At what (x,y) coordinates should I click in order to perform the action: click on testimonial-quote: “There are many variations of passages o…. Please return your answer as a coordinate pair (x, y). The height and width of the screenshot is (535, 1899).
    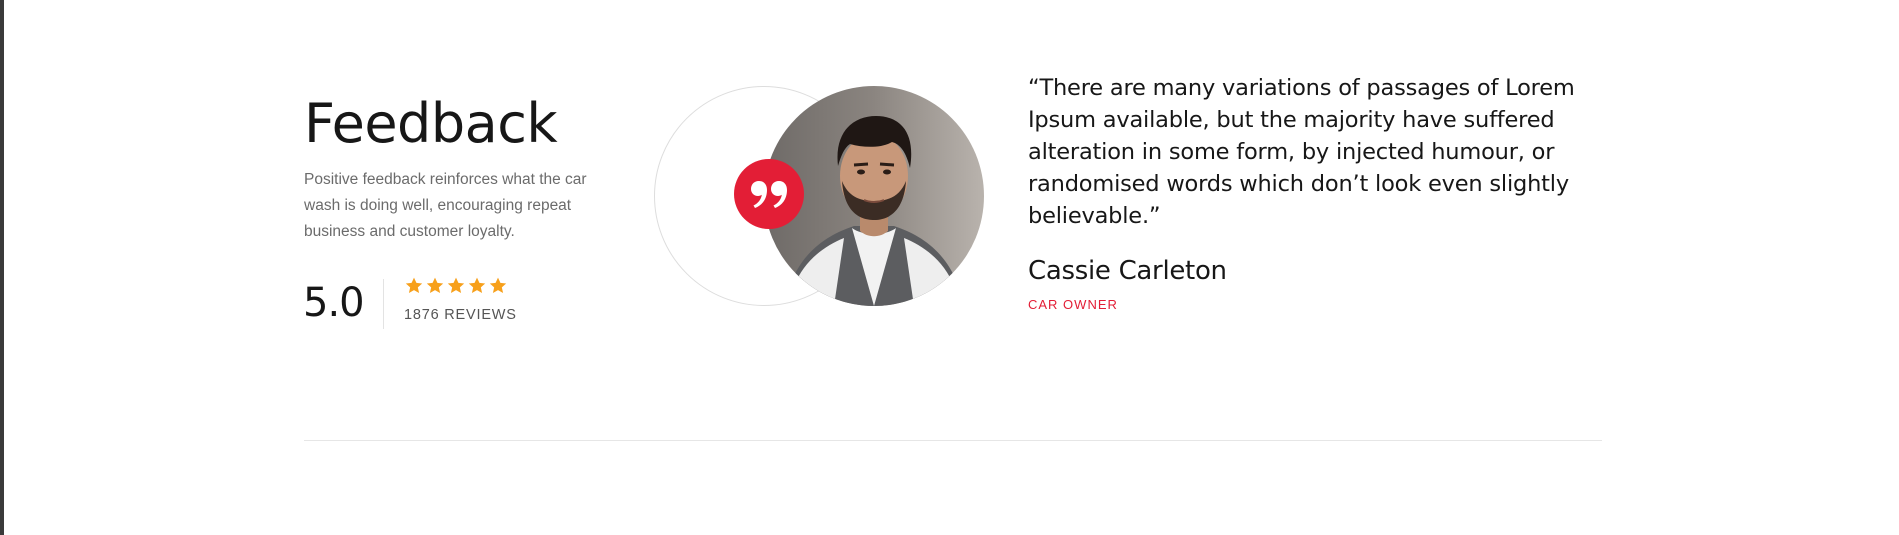
    Looking at the image, I should click on (1301, 152).